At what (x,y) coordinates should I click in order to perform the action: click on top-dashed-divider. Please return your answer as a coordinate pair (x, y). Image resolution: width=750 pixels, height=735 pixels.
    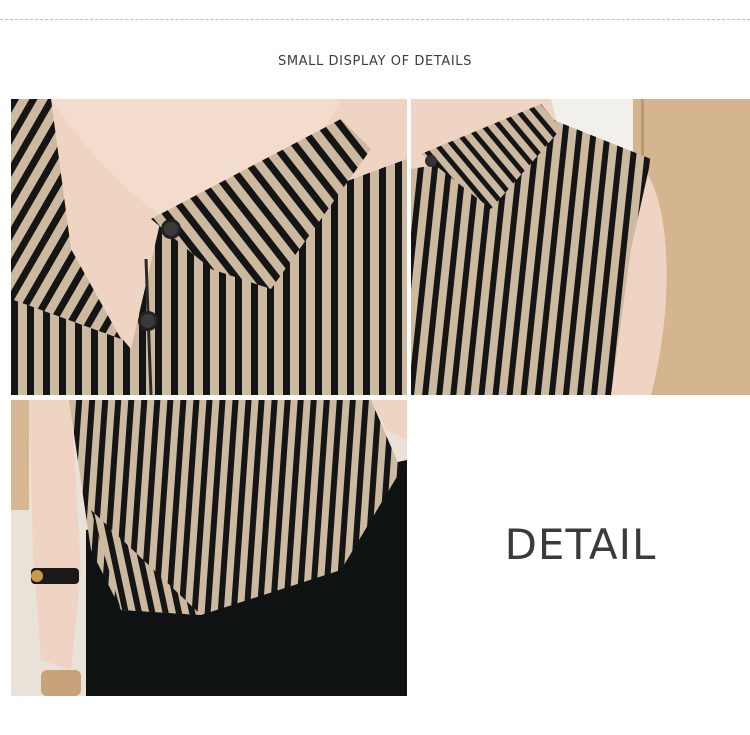
    Looking at the image, I should click on (375, 19).